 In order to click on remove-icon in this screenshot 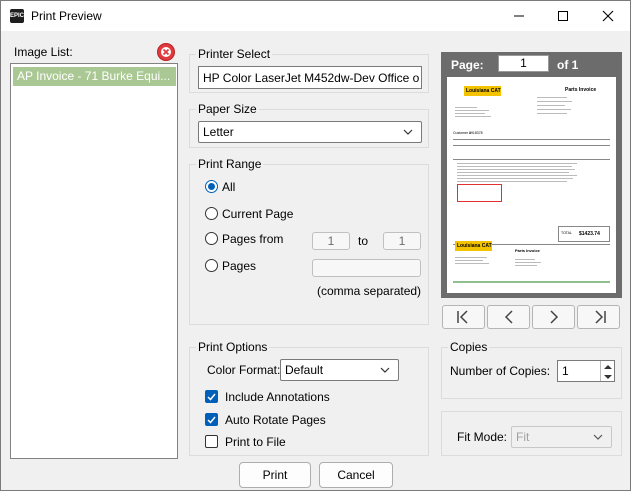, I will do `click(166, 52)`.